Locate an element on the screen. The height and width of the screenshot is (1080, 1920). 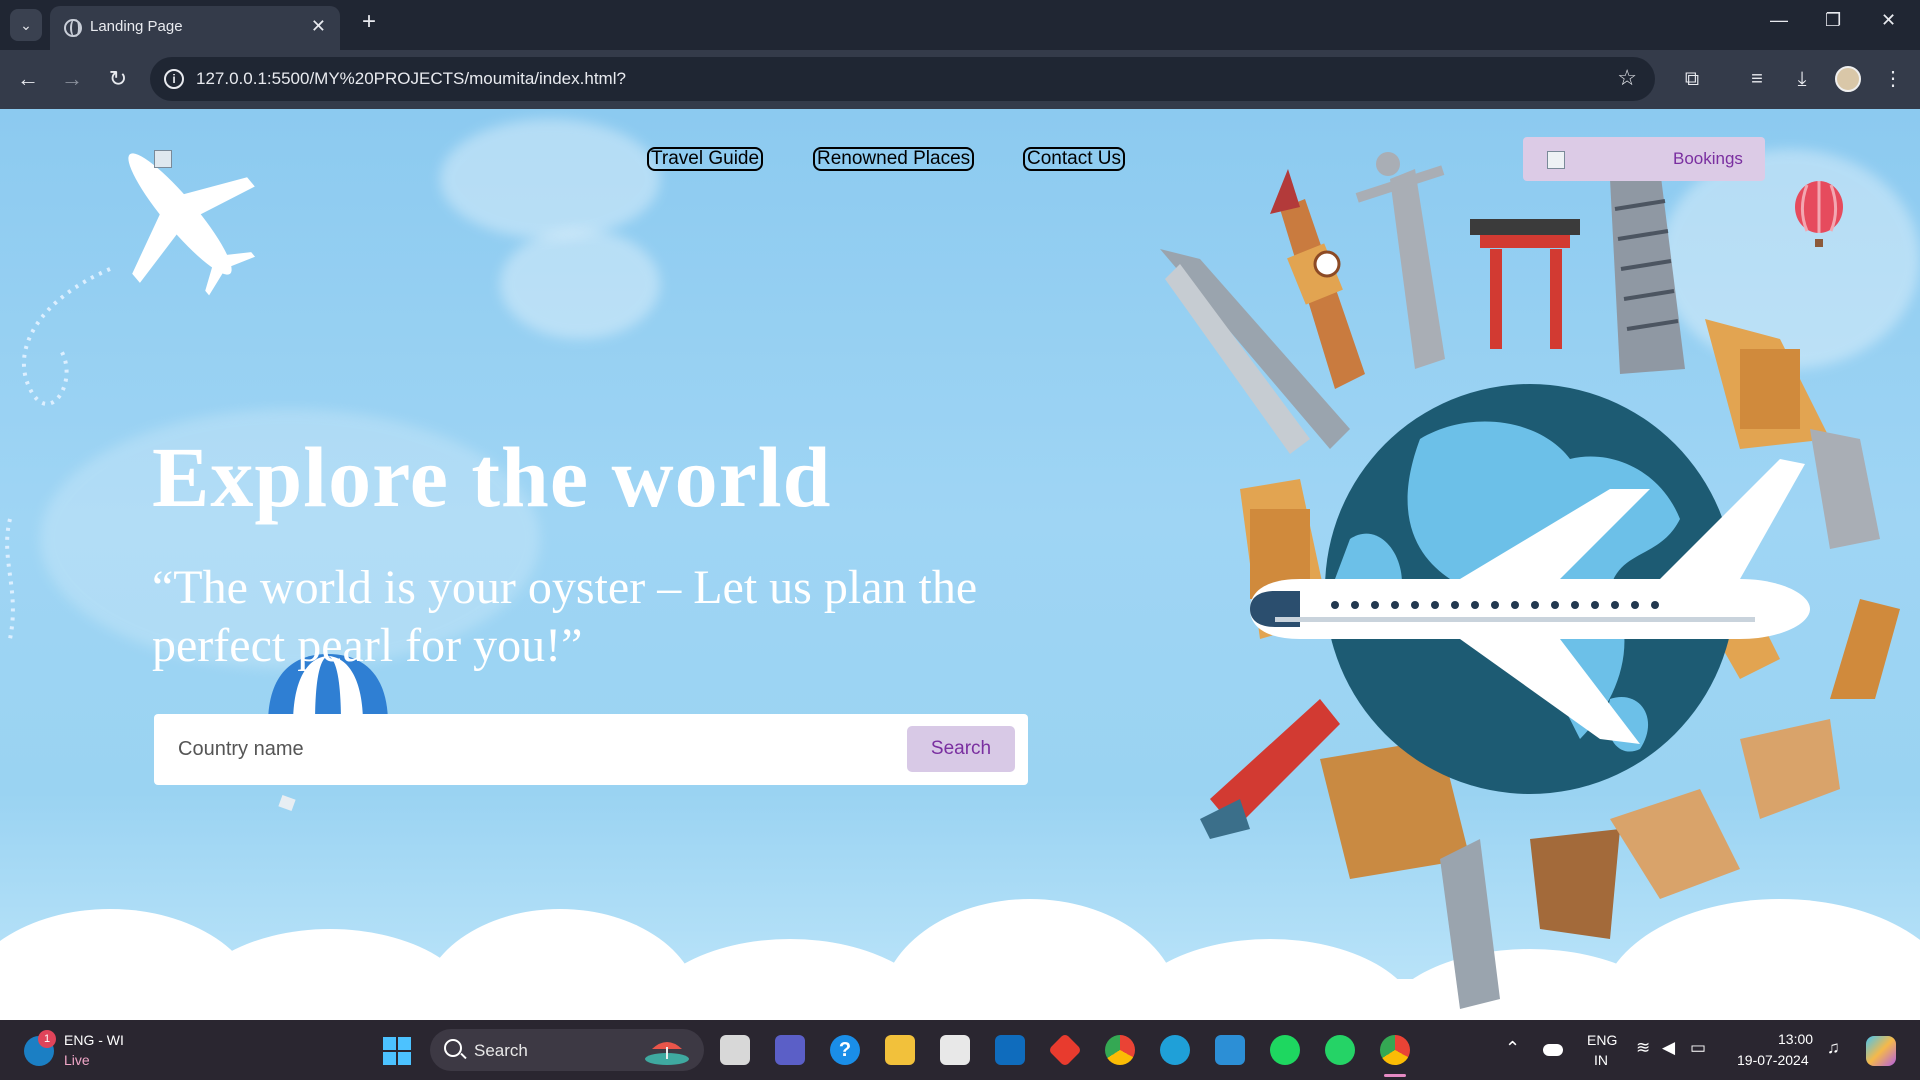
minimize-button: — is located at coordinates (1779, 20).